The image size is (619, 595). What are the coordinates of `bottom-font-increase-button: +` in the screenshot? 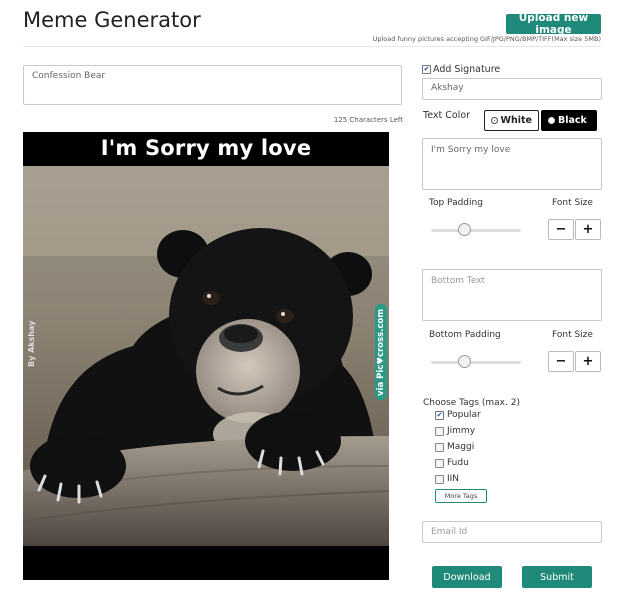 It's located at (588, 361).